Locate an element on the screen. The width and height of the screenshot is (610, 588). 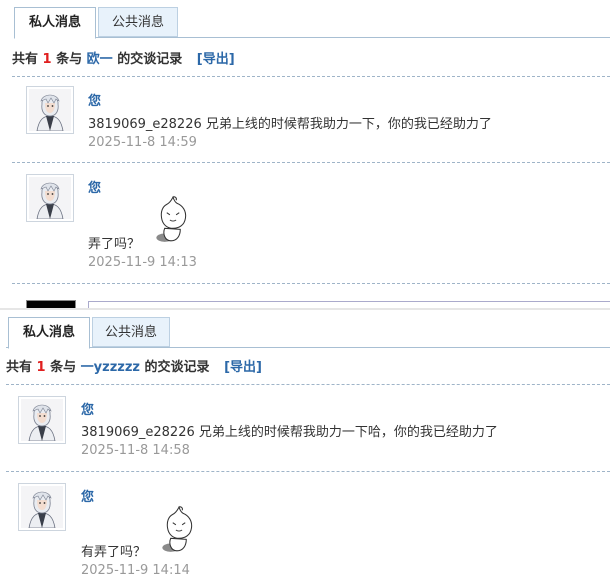
cropped-reply-box is located at coordinates (349, 304).